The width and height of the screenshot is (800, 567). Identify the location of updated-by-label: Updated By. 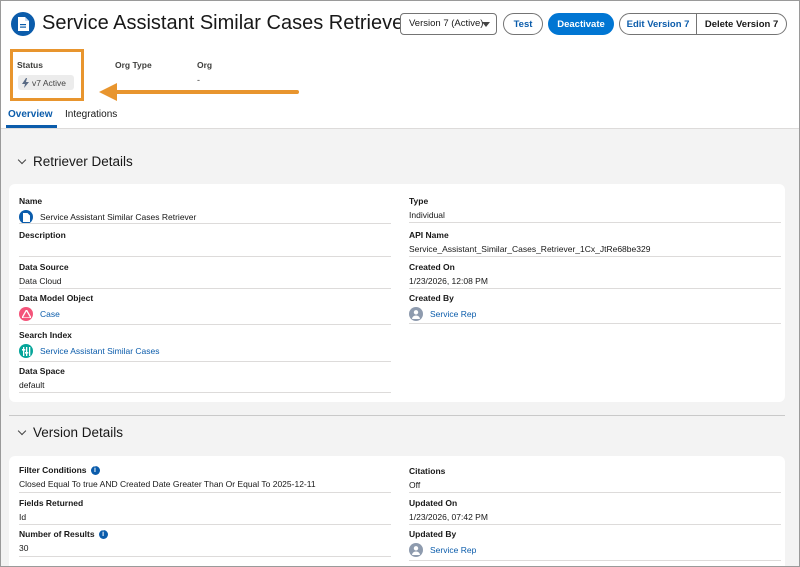
(433, 534).